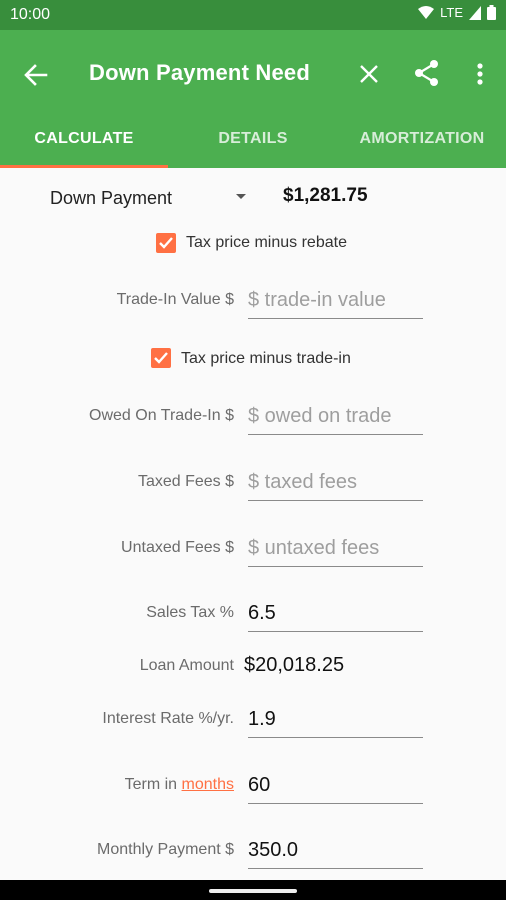 The image size is (506, 900). What do you see at coordinates (179, 785) in the screenshot?
I see `term-label: Term in months` at bounding box center [179, 785].